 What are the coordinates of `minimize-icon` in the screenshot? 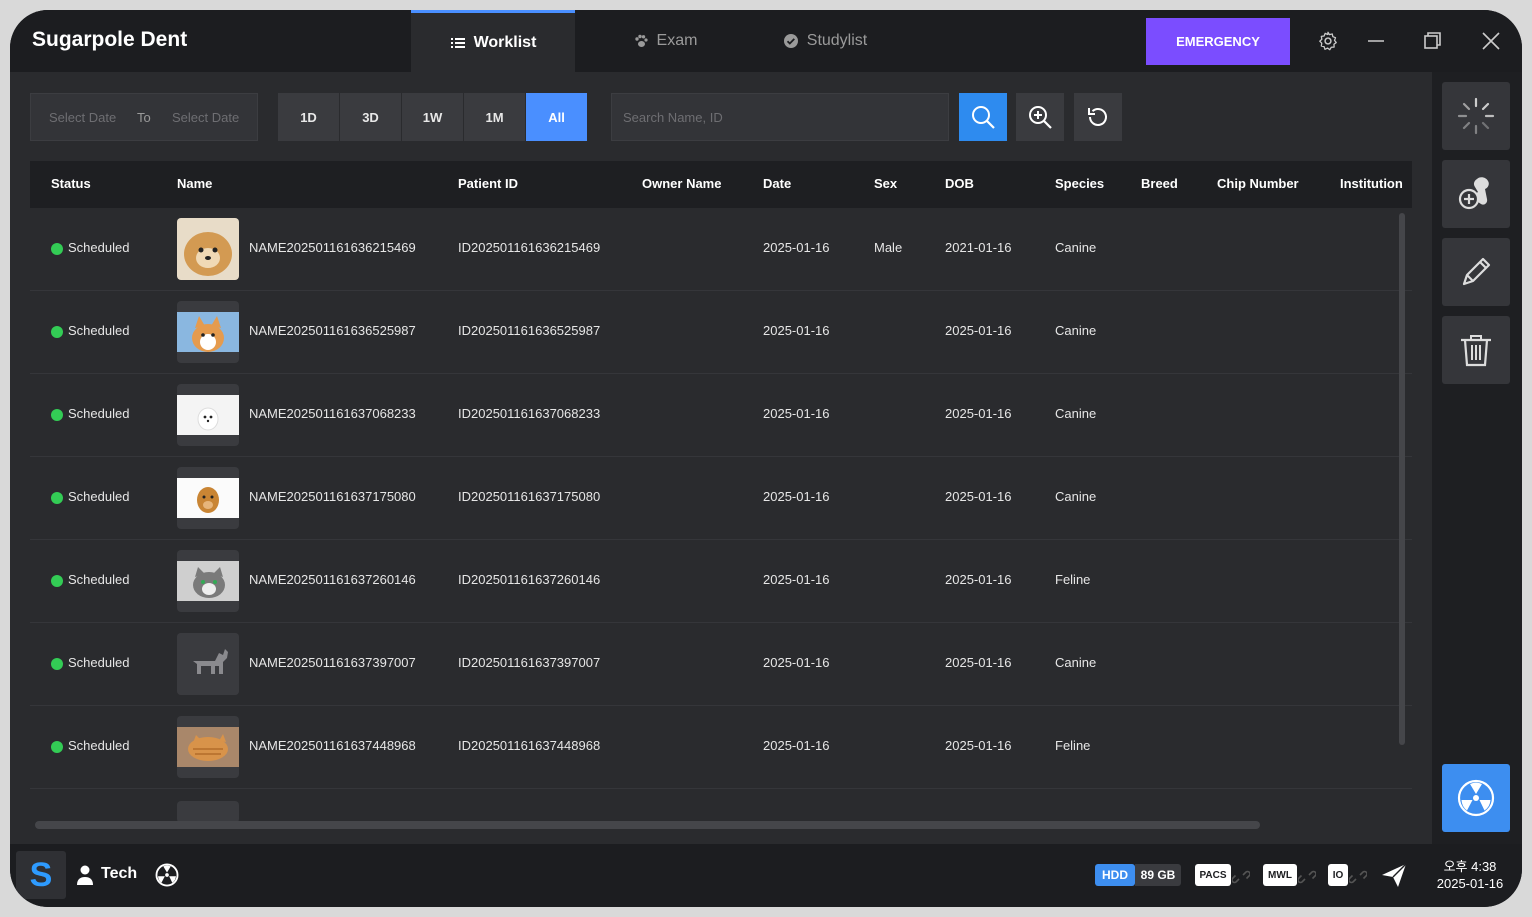 It's located at (1376, 41).